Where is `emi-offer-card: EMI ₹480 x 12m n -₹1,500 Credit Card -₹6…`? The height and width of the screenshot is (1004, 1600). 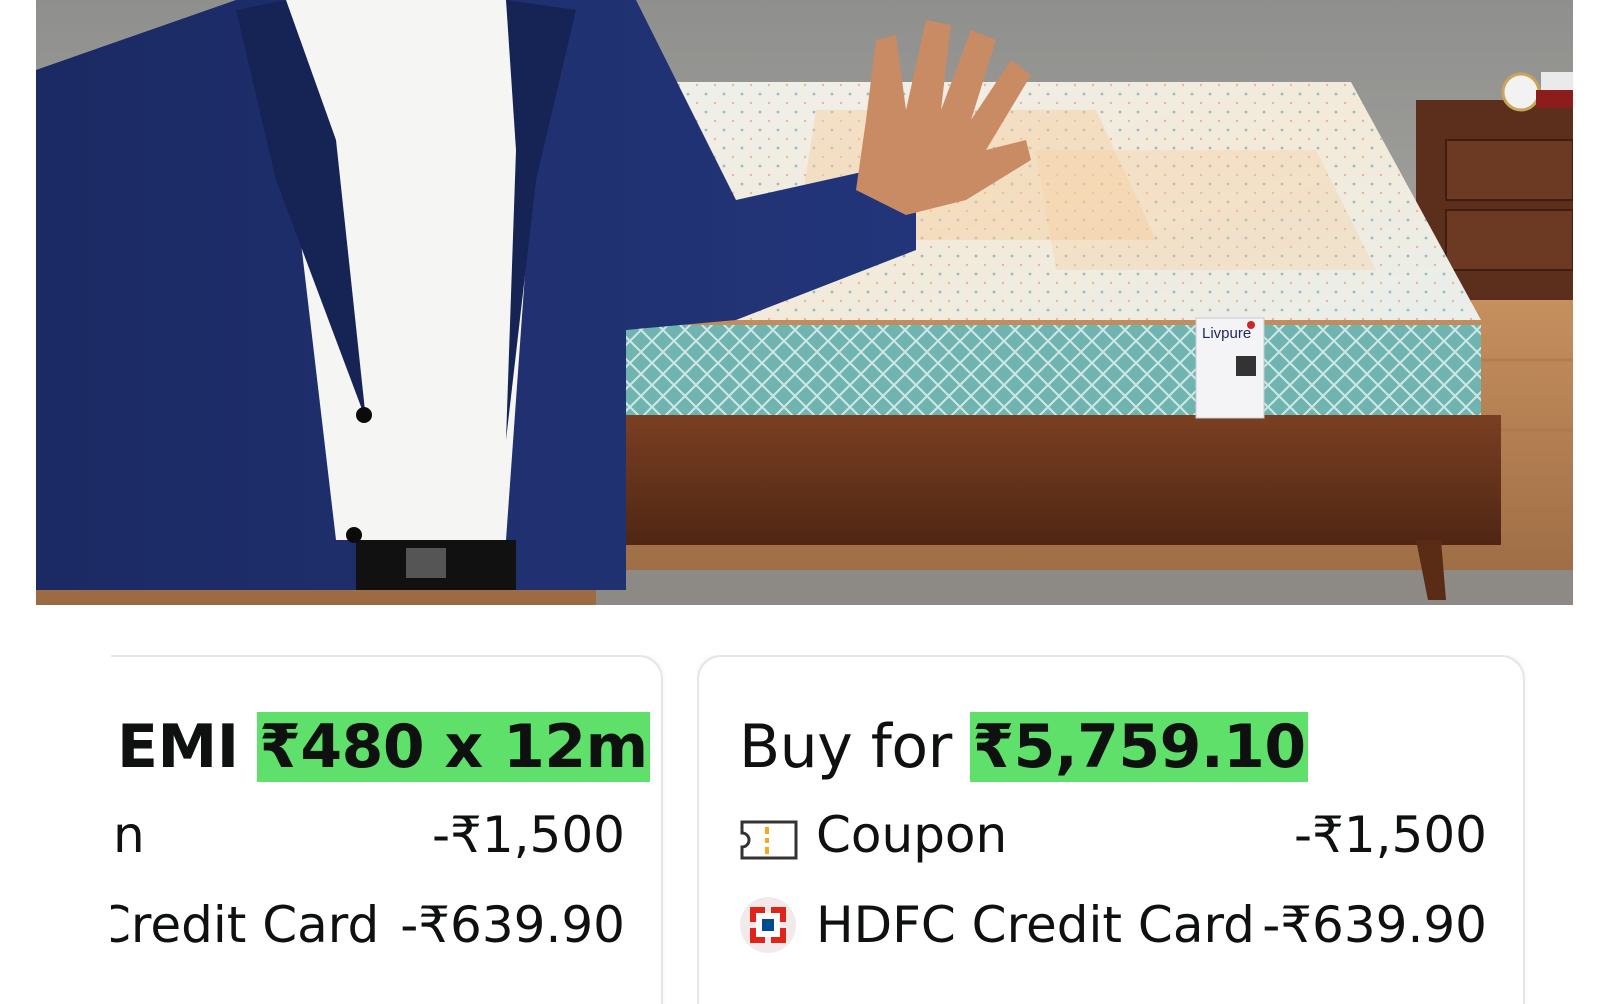 emi-offer-card: EMI ₹480 x 12m n -₹1,500 Credit Card -₹6… is located at coordinates (387, 829).